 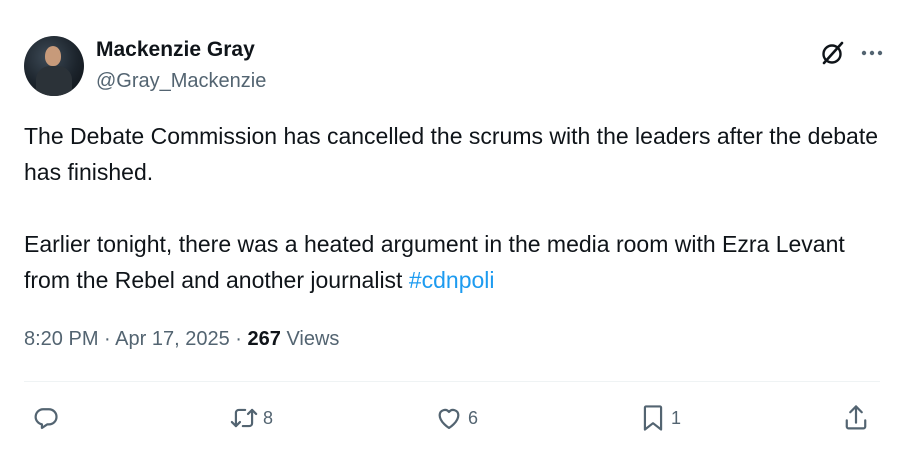 What do you see at coordinates (872, 53) in the screenshot?
I see `more-icon` at bounding box center [872, 53].